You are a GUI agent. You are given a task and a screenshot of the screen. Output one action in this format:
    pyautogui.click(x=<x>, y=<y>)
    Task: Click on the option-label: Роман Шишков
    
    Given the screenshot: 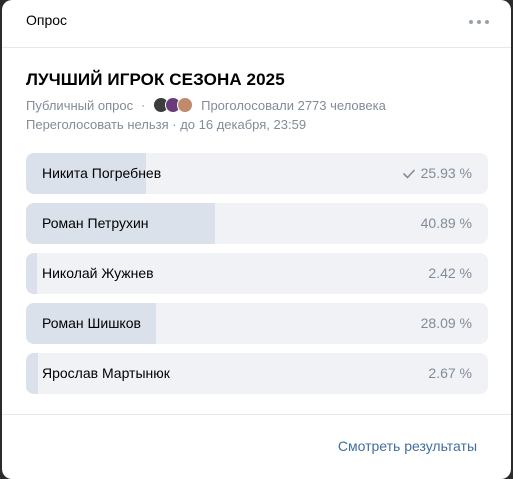 What is the action you would take?
    pyautogui.click(x=91, y=323)
    